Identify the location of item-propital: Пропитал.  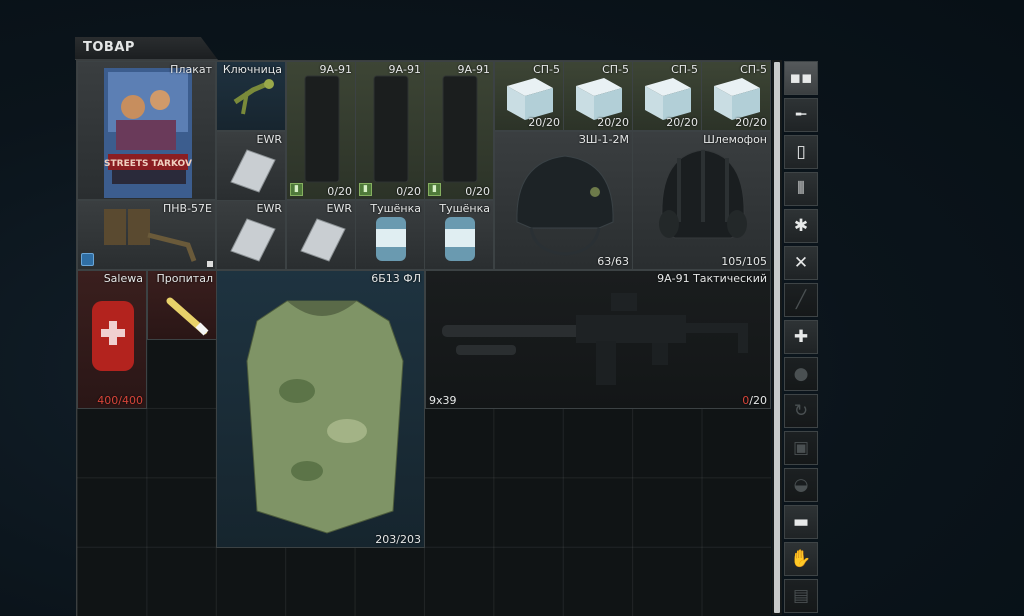
(182, 305).